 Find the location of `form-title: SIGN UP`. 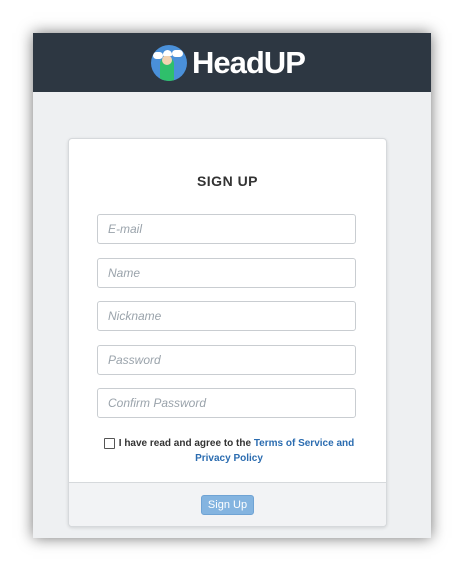

form-title: SIGN UP is located at coordinates (227, 181).